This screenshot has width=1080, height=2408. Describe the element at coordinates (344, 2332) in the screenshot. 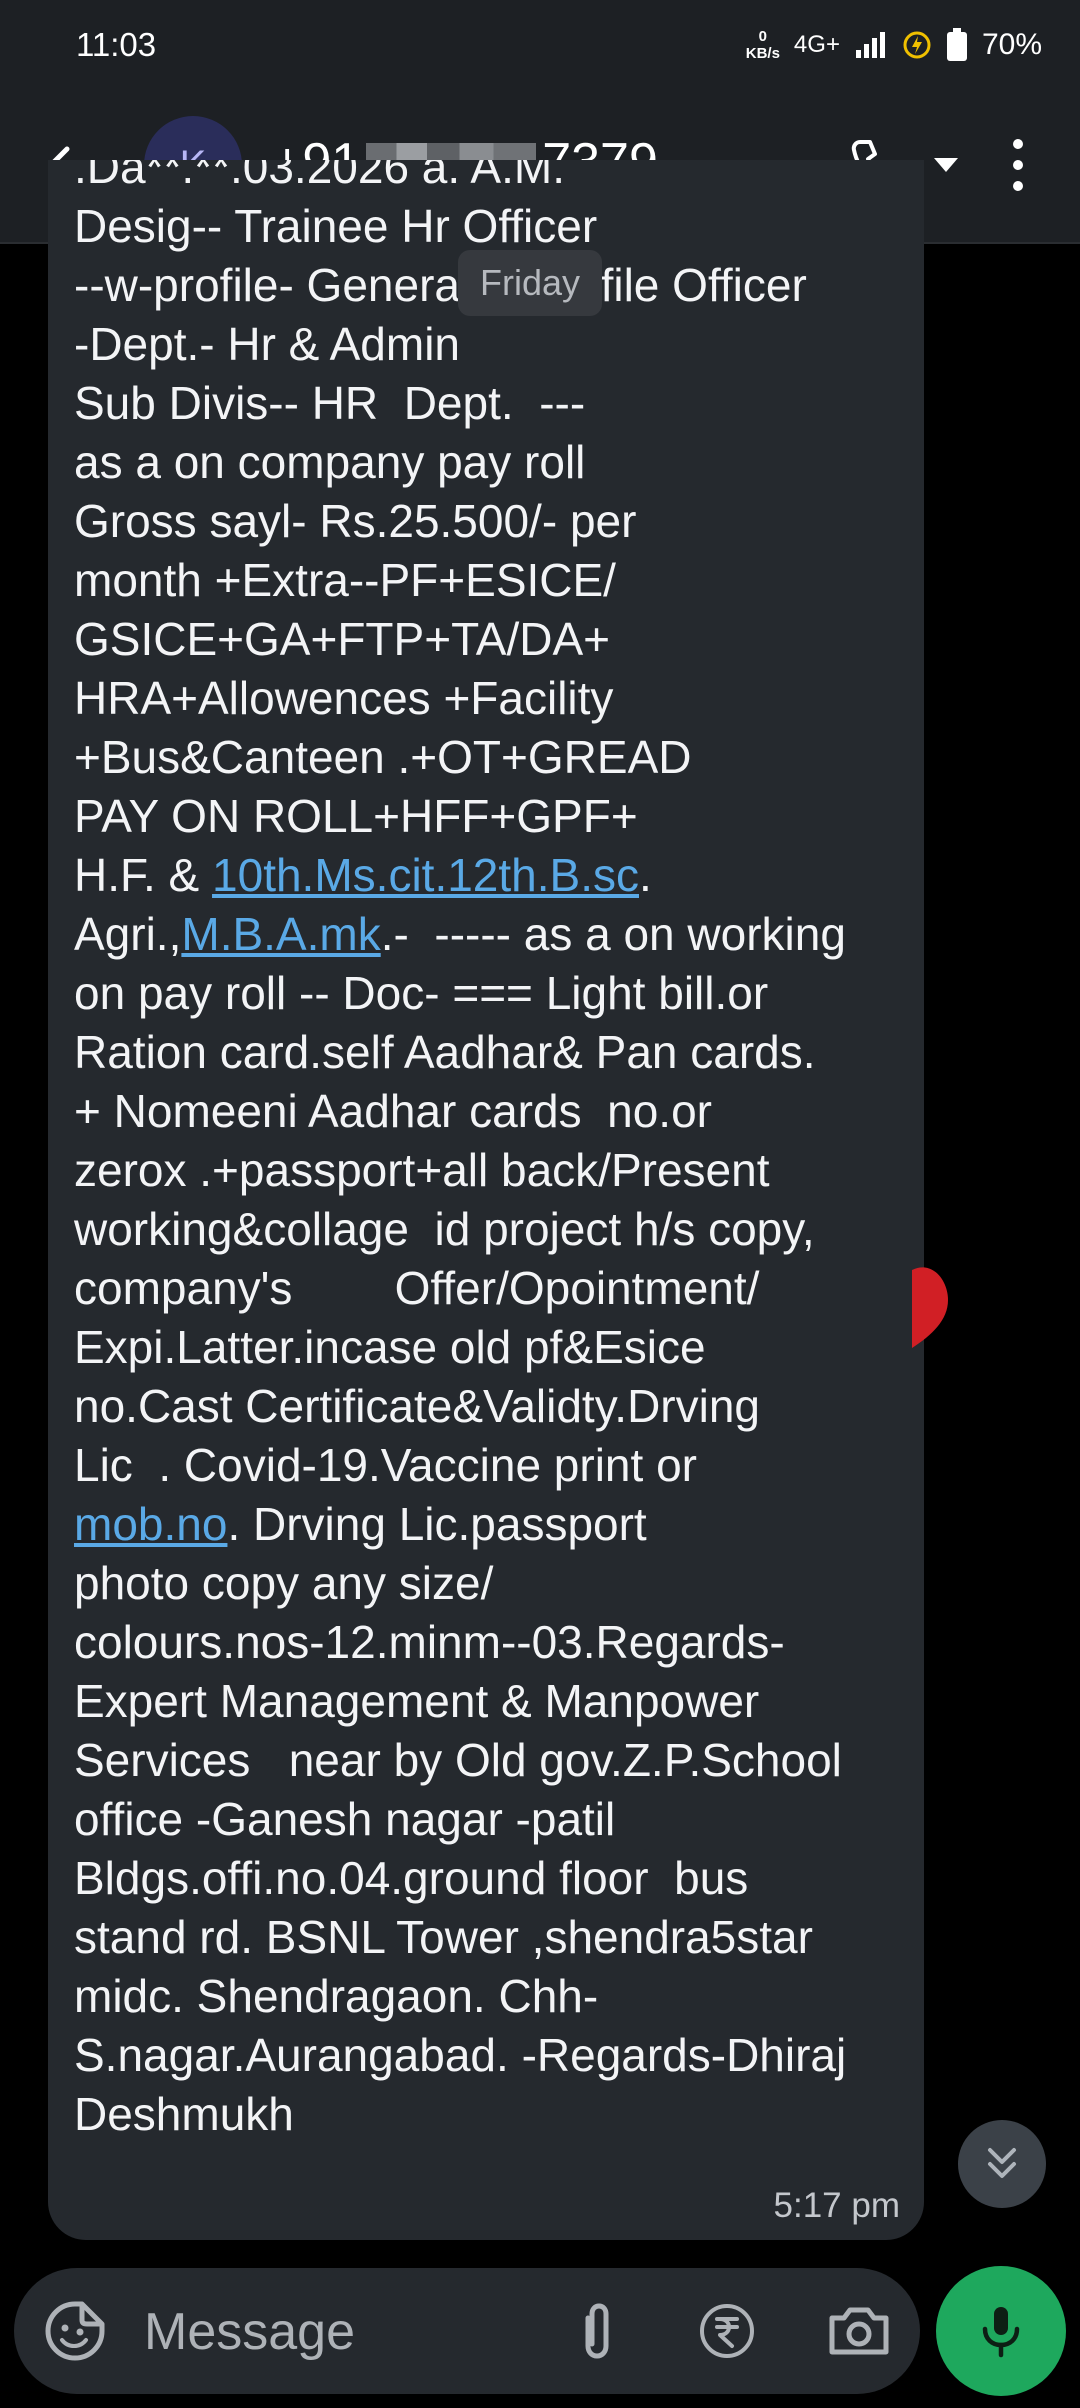

I see `message-input` at that location.